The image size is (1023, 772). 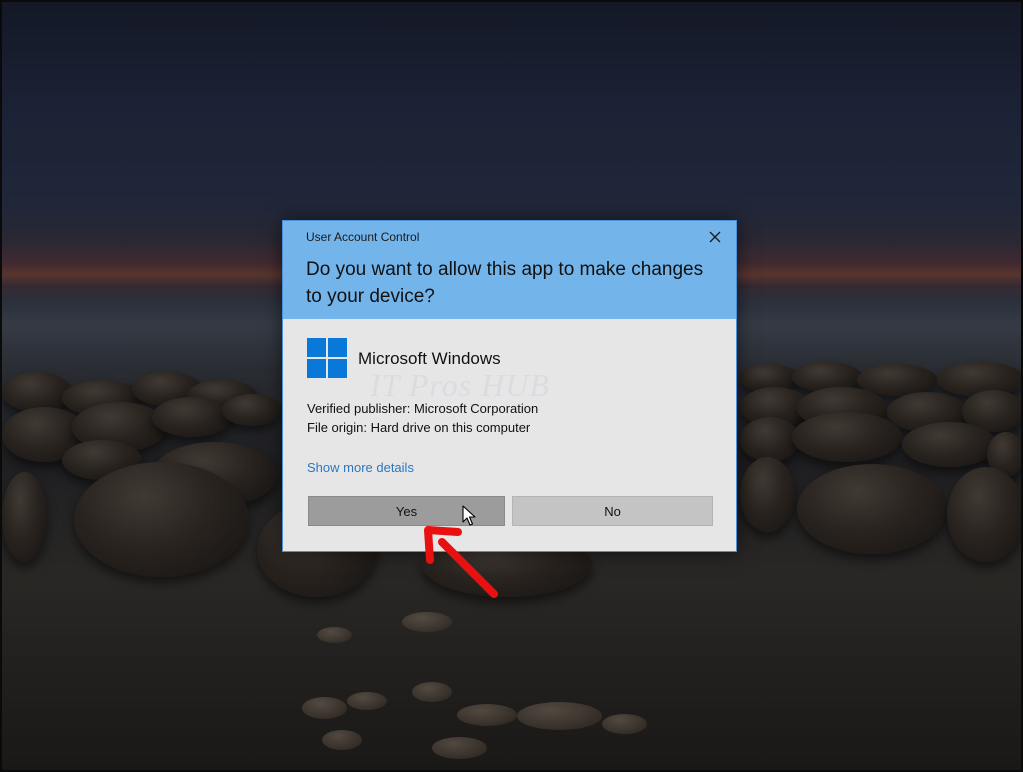 What do you see at coordinates (429, 358) in the screenshot?
I see `app-name: Microsoft Windows` at bounding box center [429, 358].